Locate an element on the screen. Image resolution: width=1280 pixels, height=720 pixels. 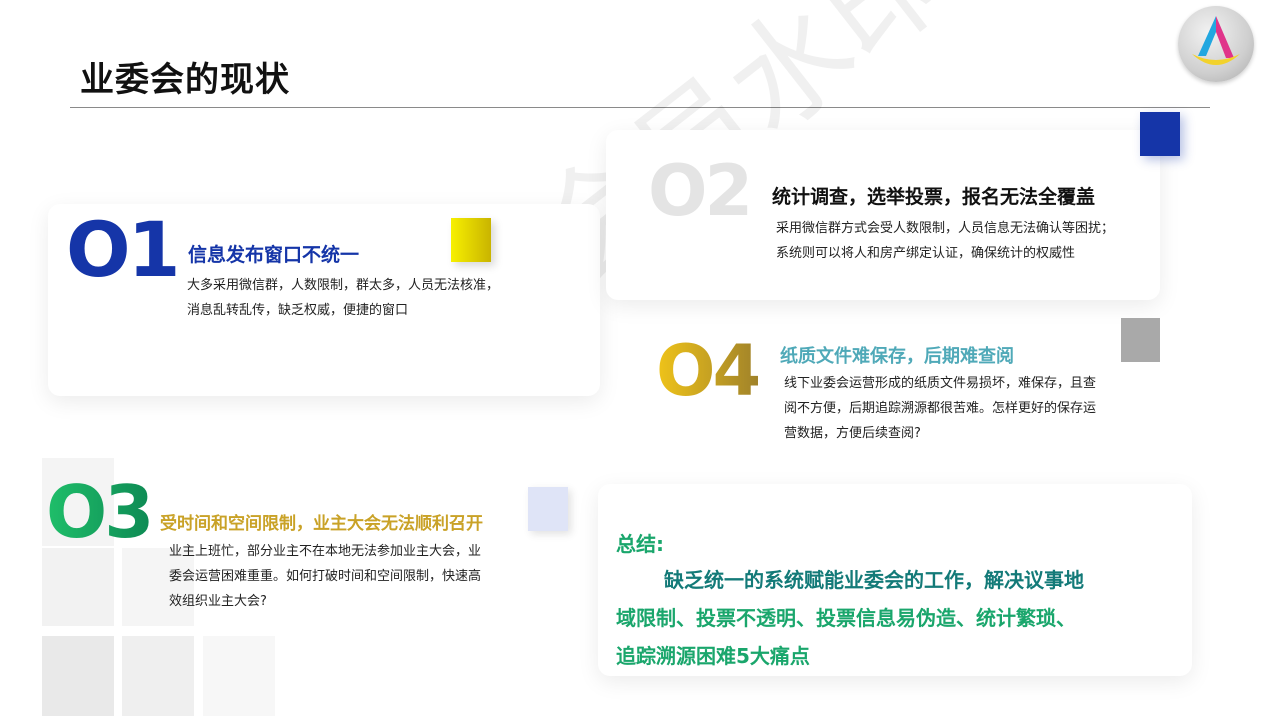
accent-square-yellow is located at coordinates (471, 240).